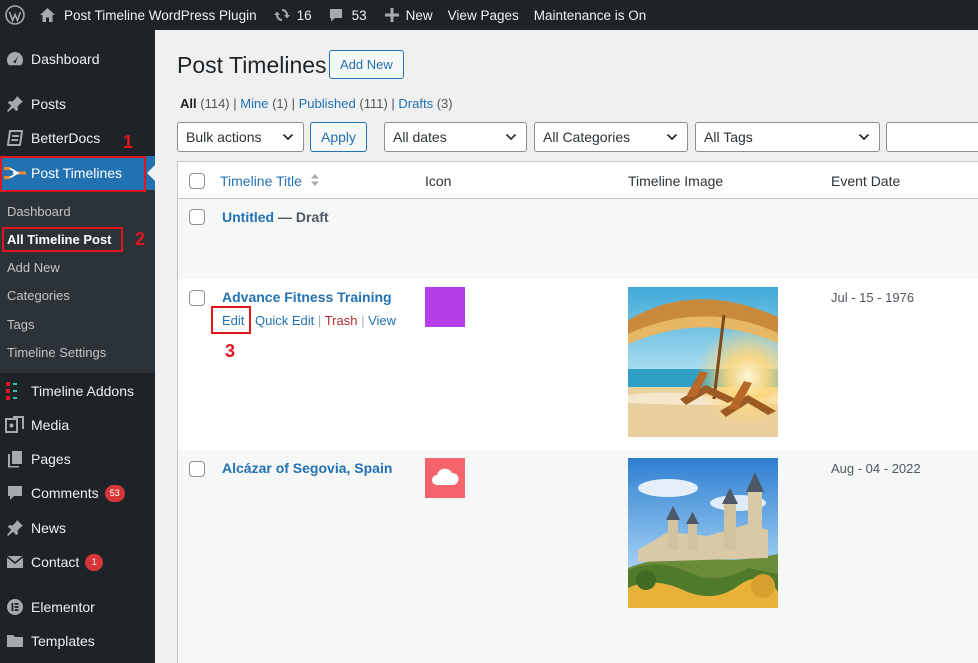 The width and height of the screenshot is (978, 663). Describe the element at coordinates (160, 15) in the screenshot. I see `site-name: Post Timeline WordPress Plugin` at that location.